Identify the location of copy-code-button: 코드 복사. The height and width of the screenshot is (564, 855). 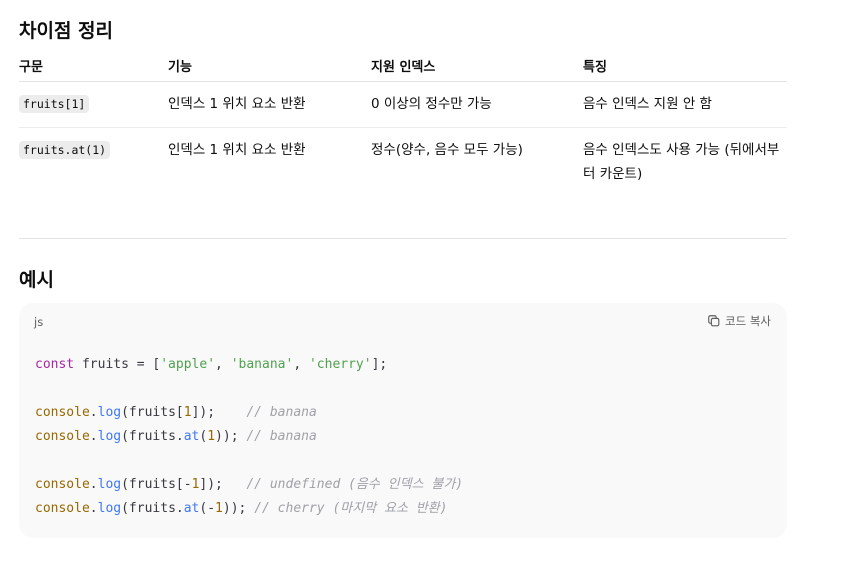
(739, 321).